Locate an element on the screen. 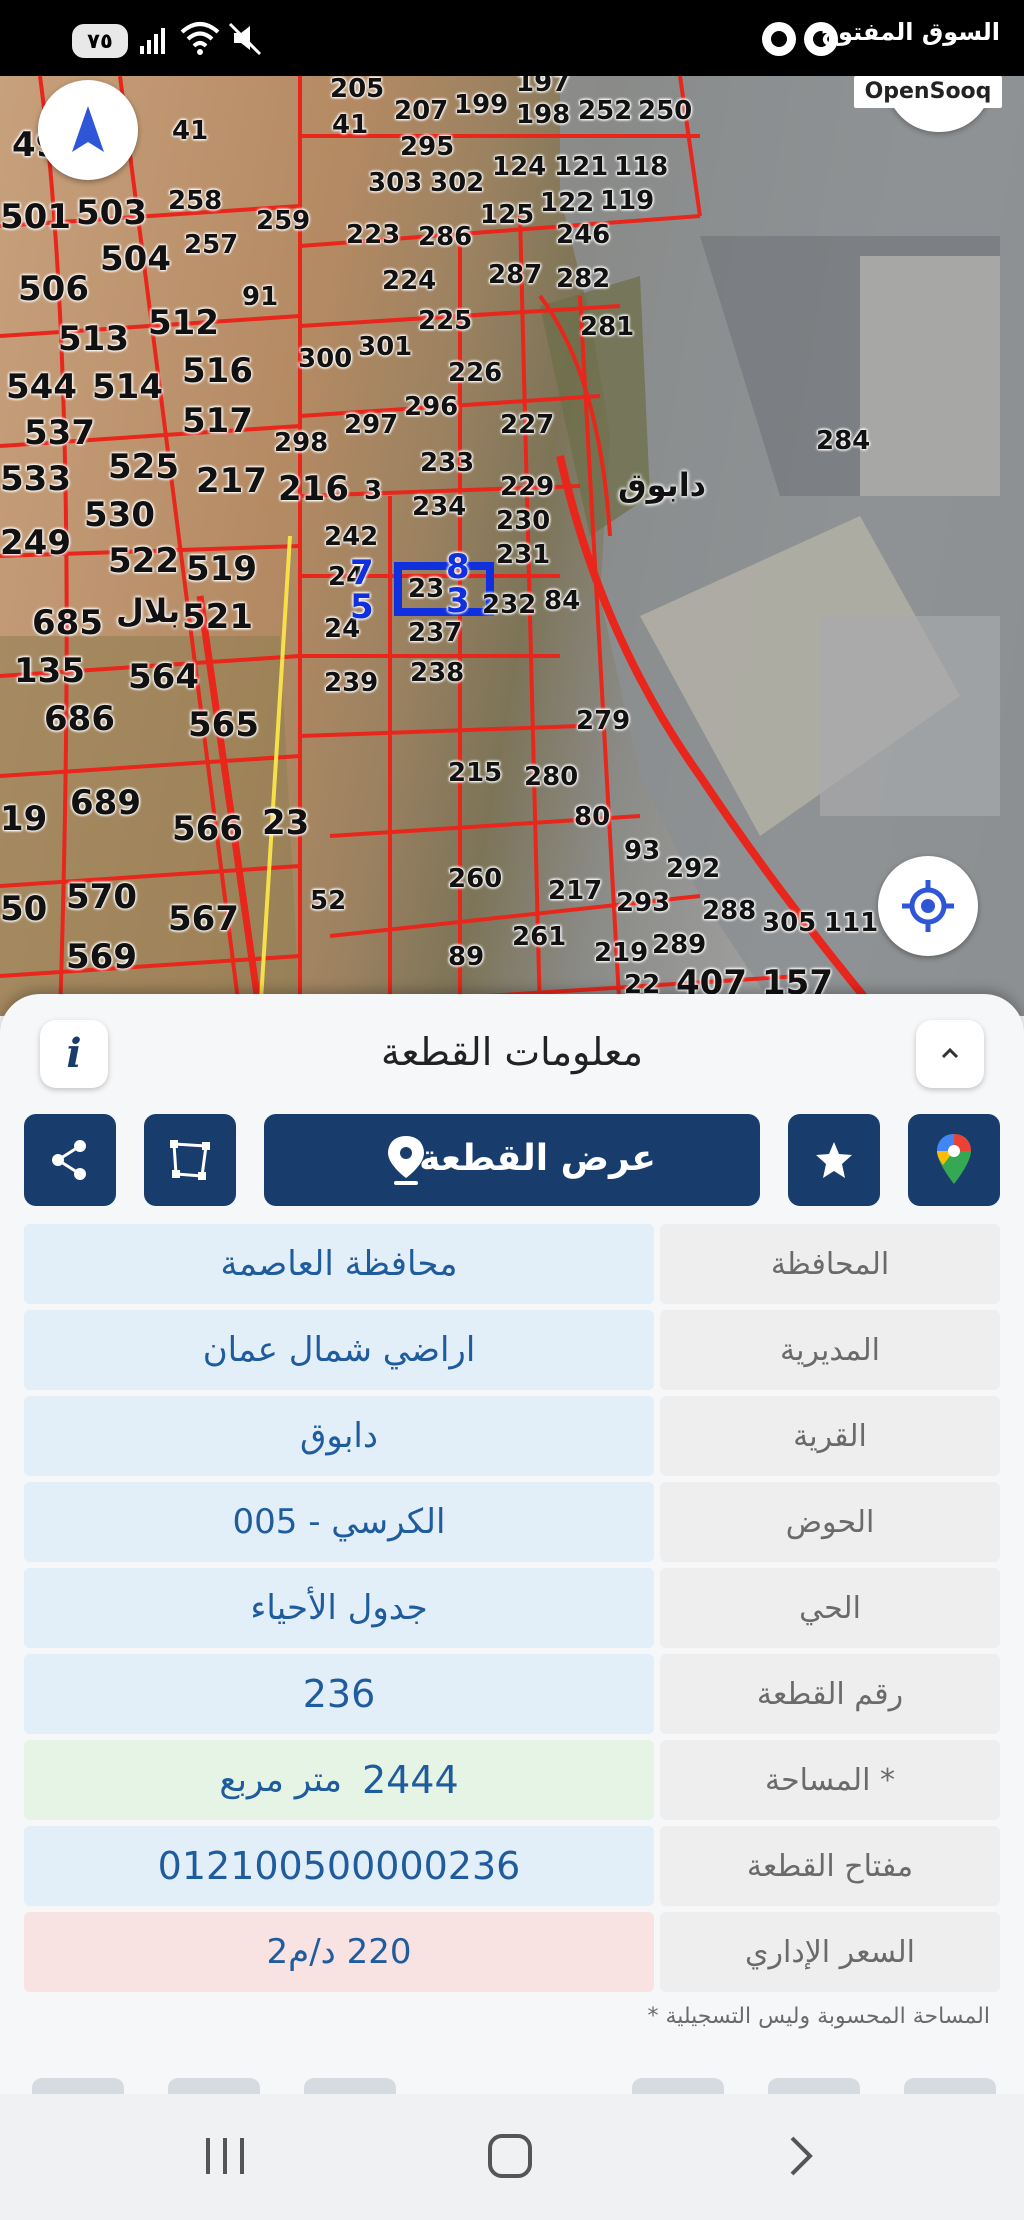  parcel-number-label: 199 is located at coordinates (481, 105).